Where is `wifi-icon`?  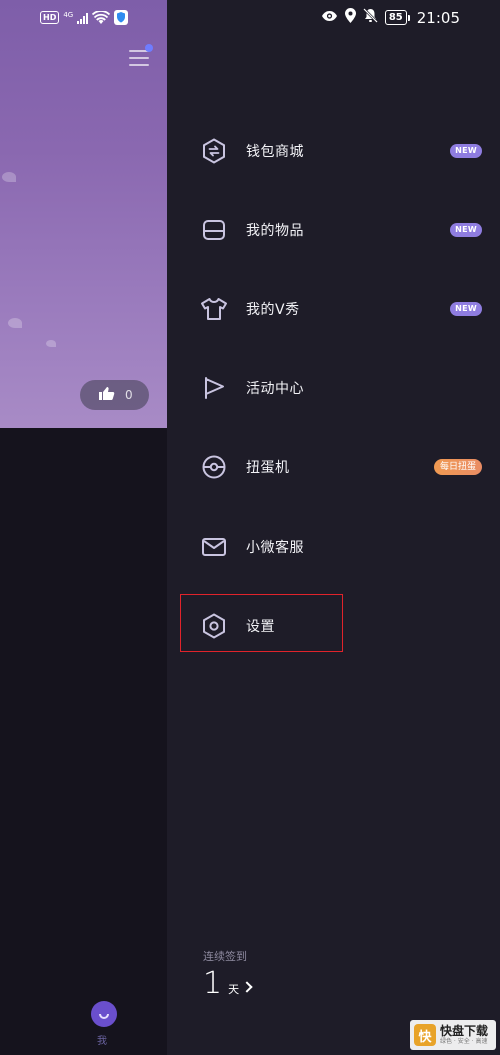 wifi-icon is located at coordinates (101, 17).